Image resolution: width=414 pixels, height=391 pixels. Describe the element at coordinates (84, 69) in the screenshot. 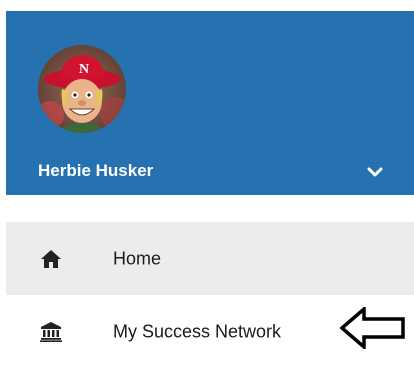

I see `svg-text: N` at that location.